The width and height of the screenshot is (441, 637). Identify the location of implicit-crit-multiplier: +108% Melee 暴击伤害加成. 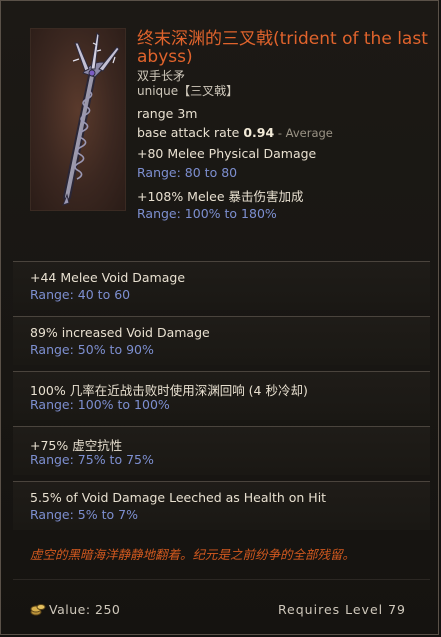
(220, 196).